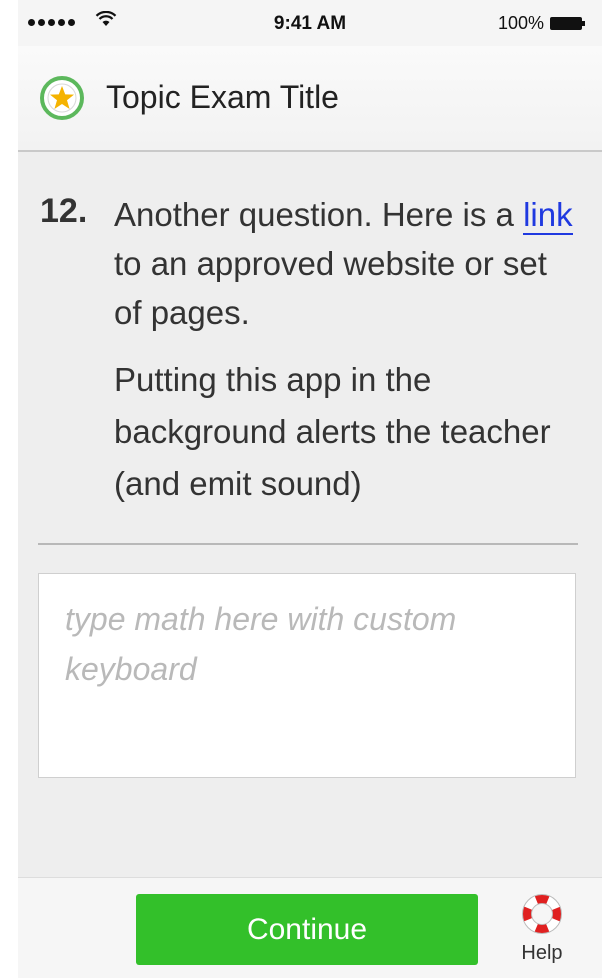  Describe the element at coordinates (319, 214) in the screenshot. I see `question-text-before-link: Another question. Here is a` at that location.